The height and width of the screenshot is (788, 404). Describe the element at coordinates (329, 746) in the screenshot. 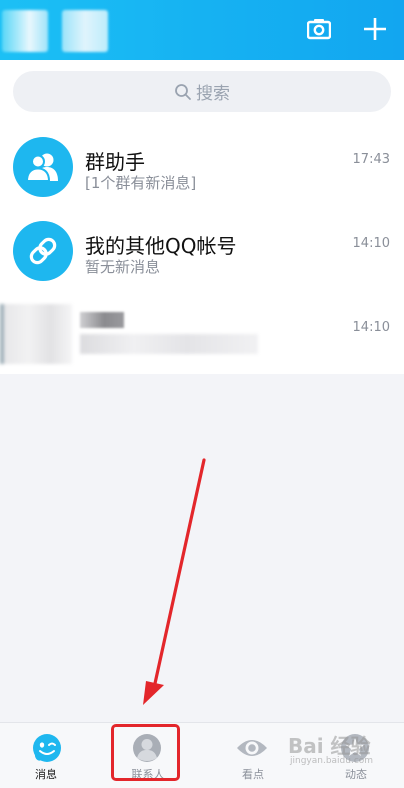

I see `watermark: Bai 经验` at that location.